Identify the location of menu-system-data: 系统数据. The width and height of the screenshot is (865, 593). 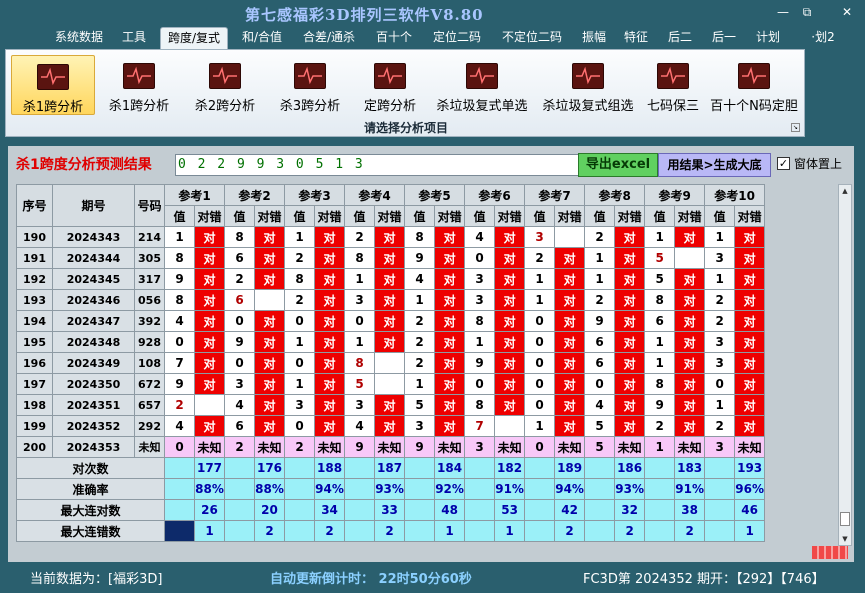
(79, 38).